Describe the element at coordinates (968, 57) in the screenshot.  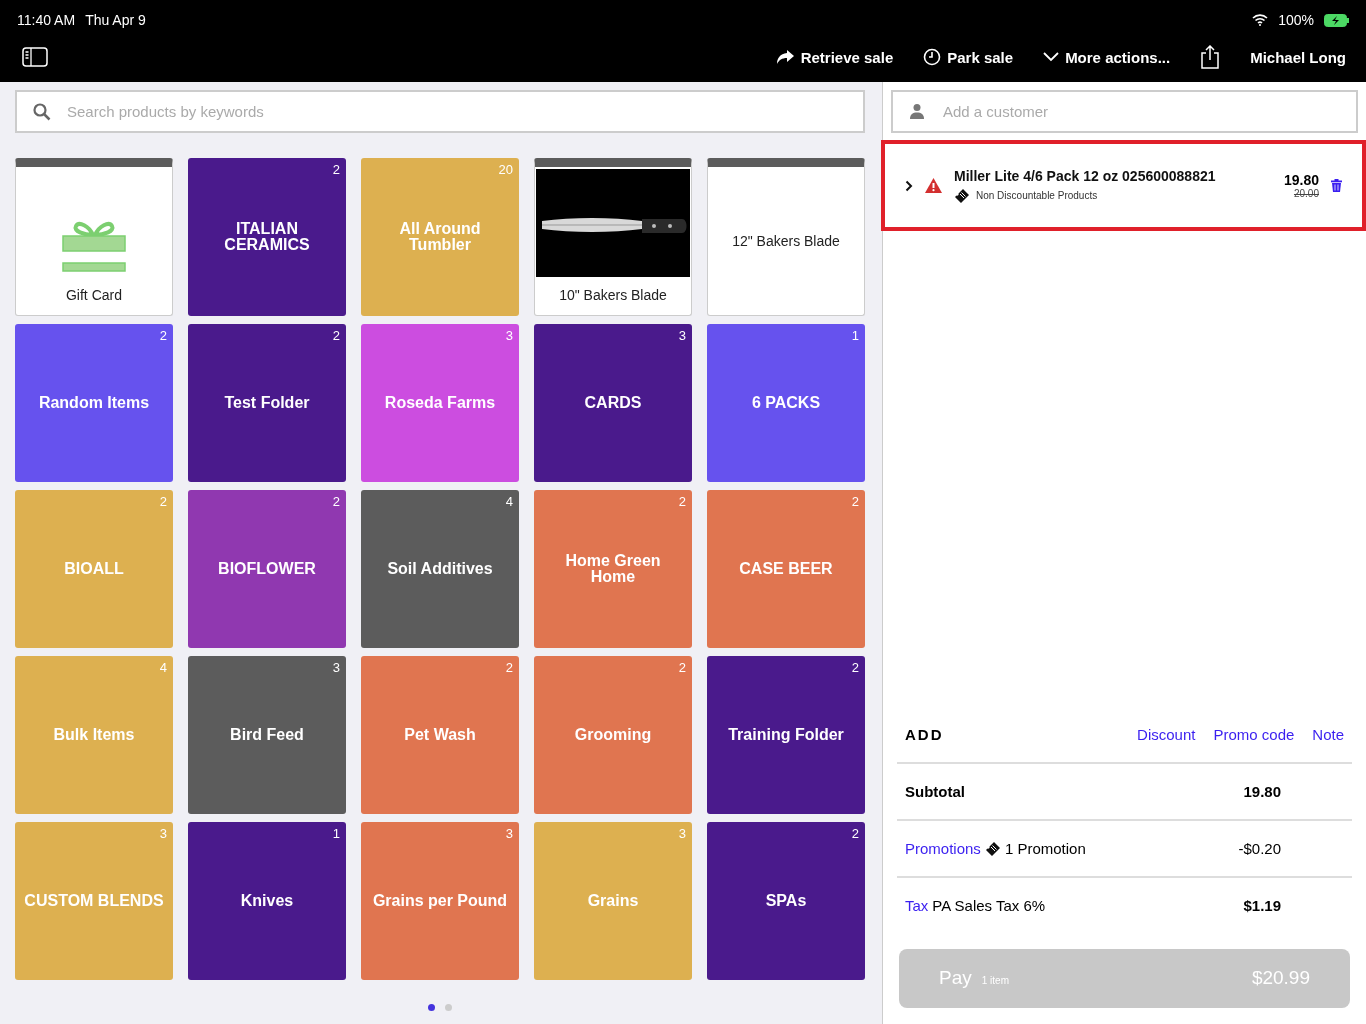
I see `toolbar-action: Park sale` at that location.